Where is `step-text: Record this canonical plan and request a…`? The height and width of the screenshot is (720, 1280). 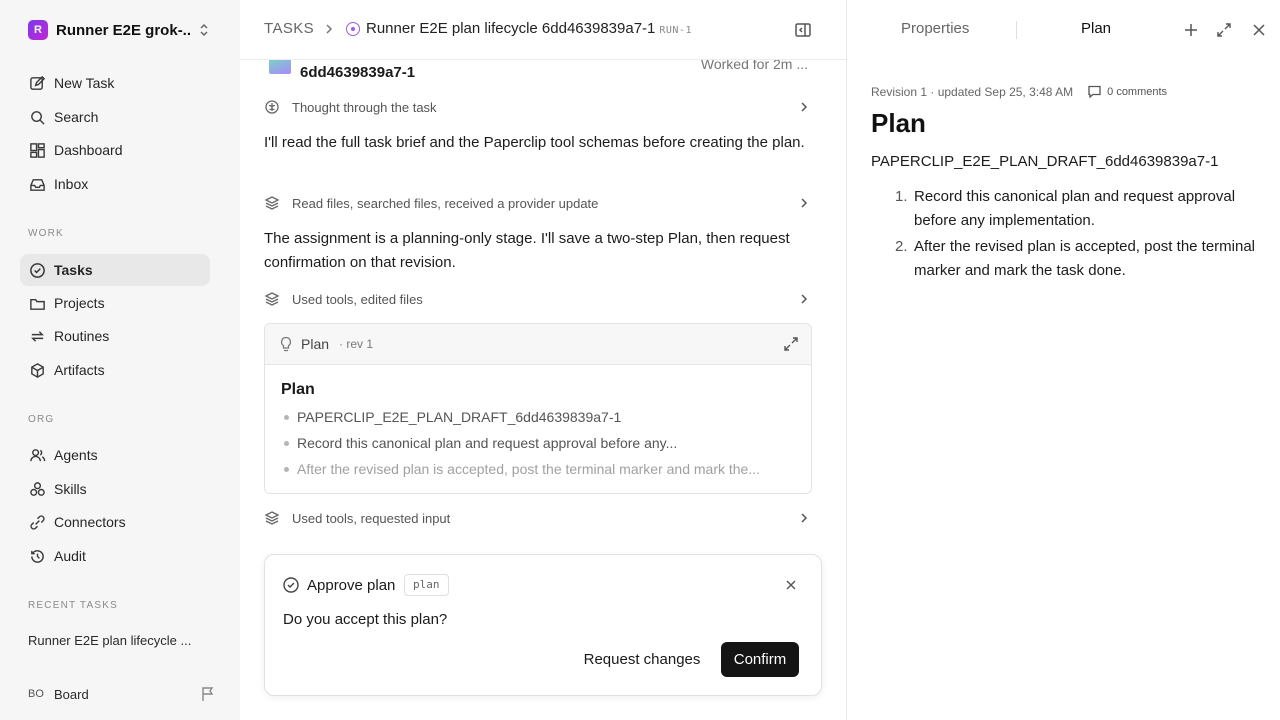 step-text: Record this canonical plan and request a… is located at coordinates (1075, 208).